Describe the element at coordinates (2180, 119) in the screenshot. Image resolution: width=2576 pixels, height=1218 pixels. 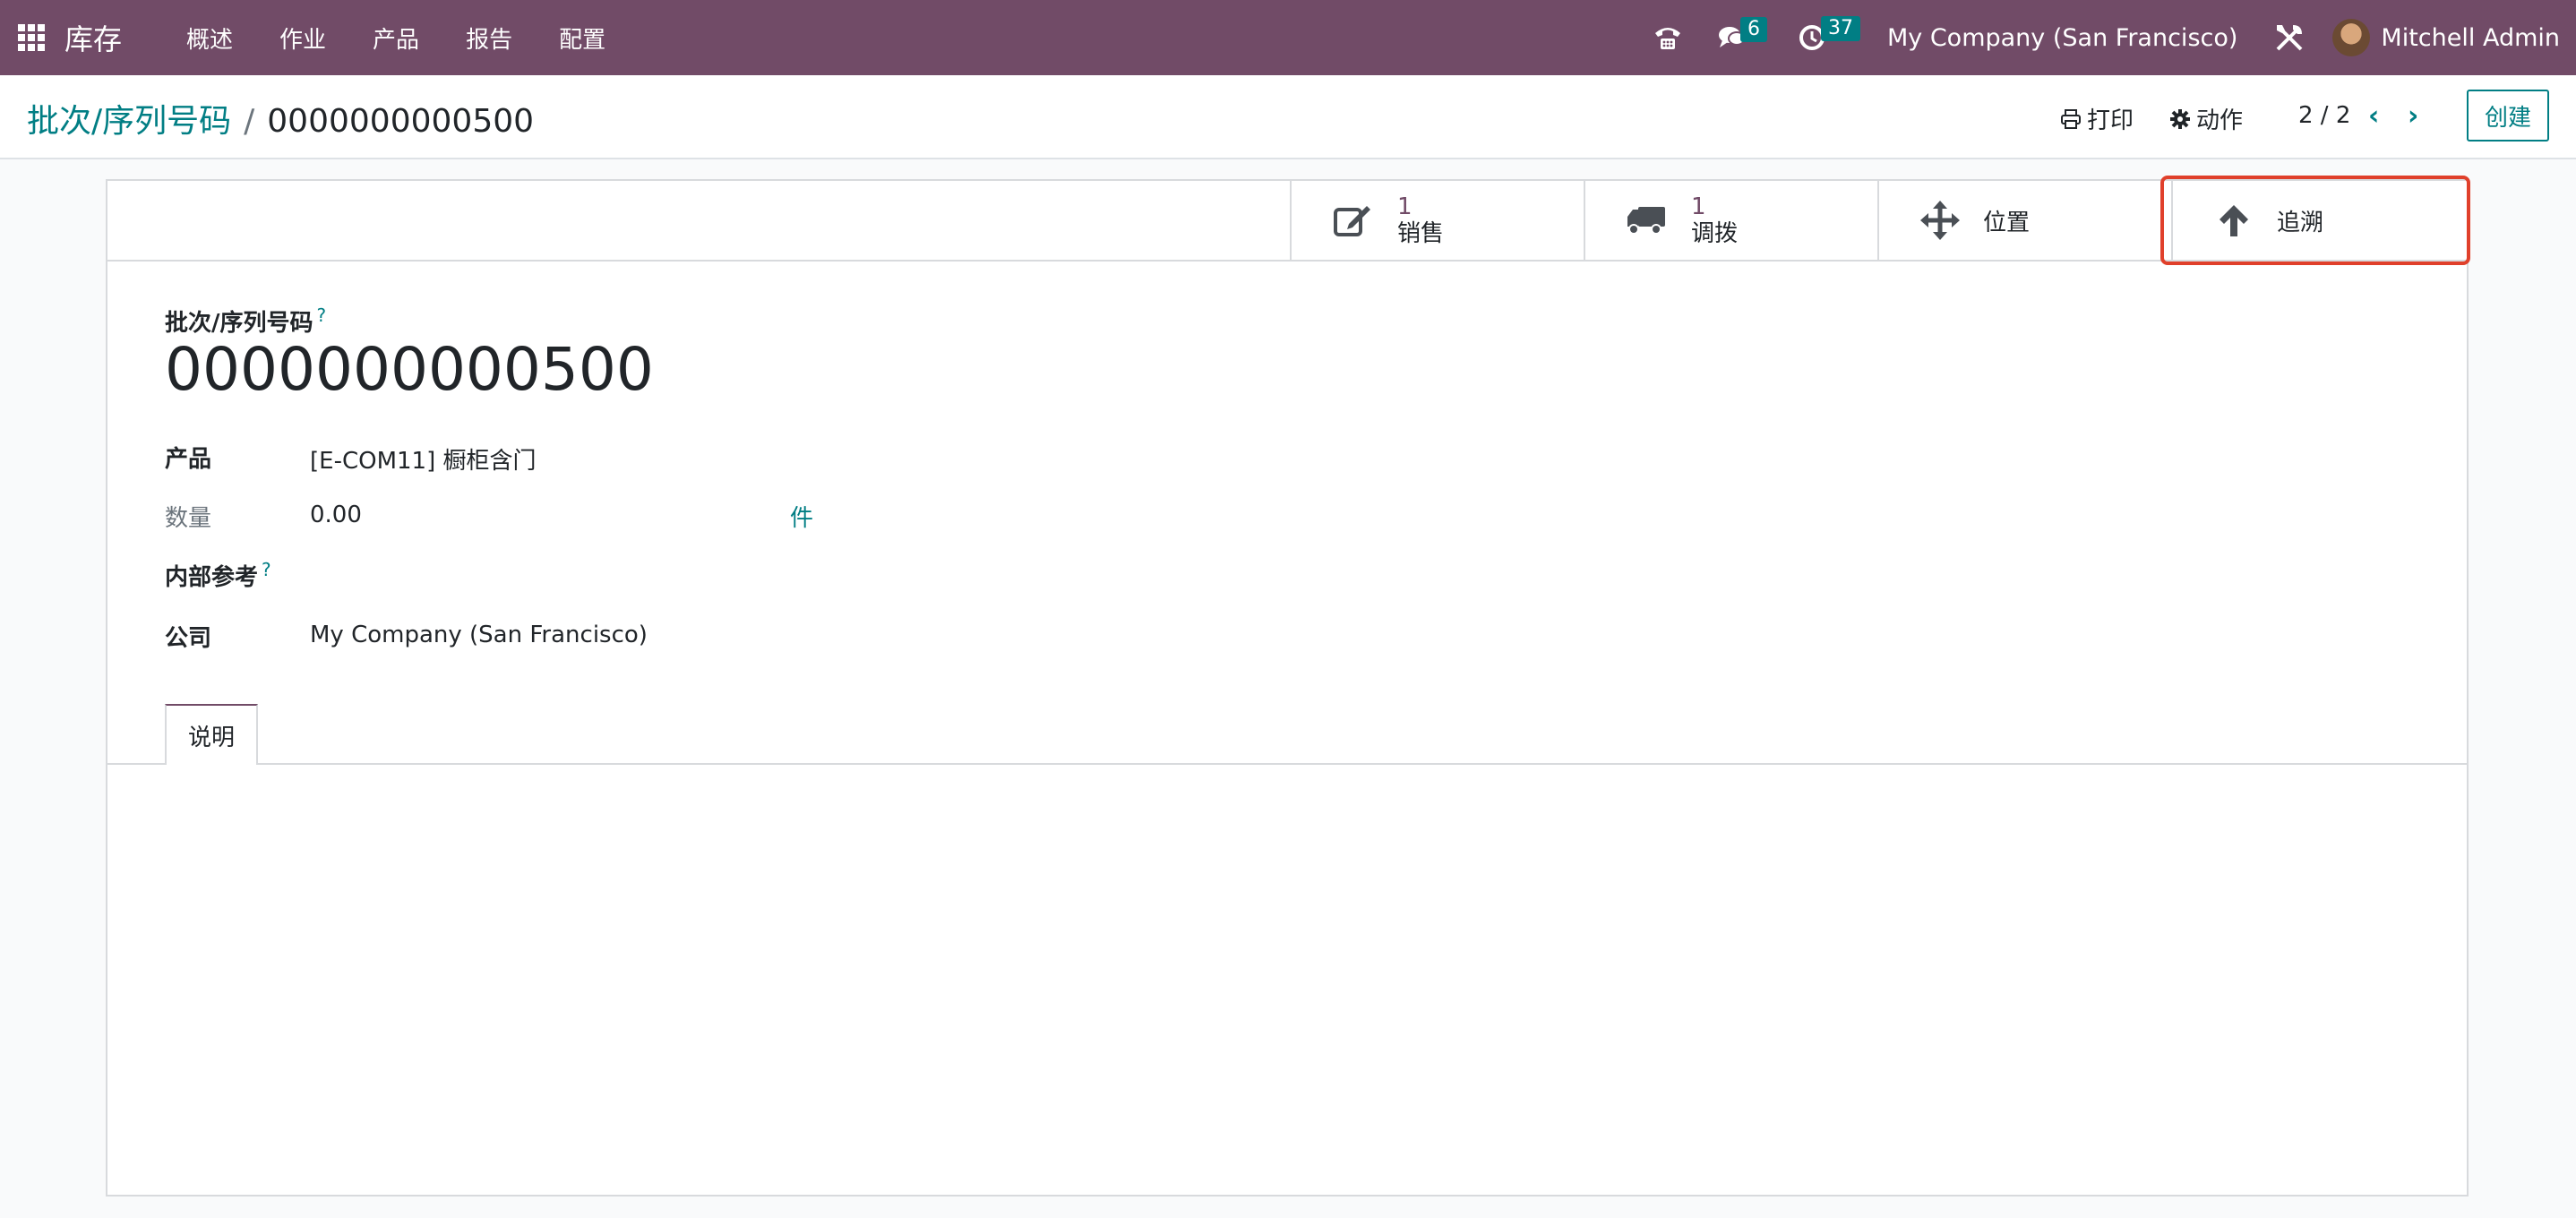
I see `gear-icon` at that location.